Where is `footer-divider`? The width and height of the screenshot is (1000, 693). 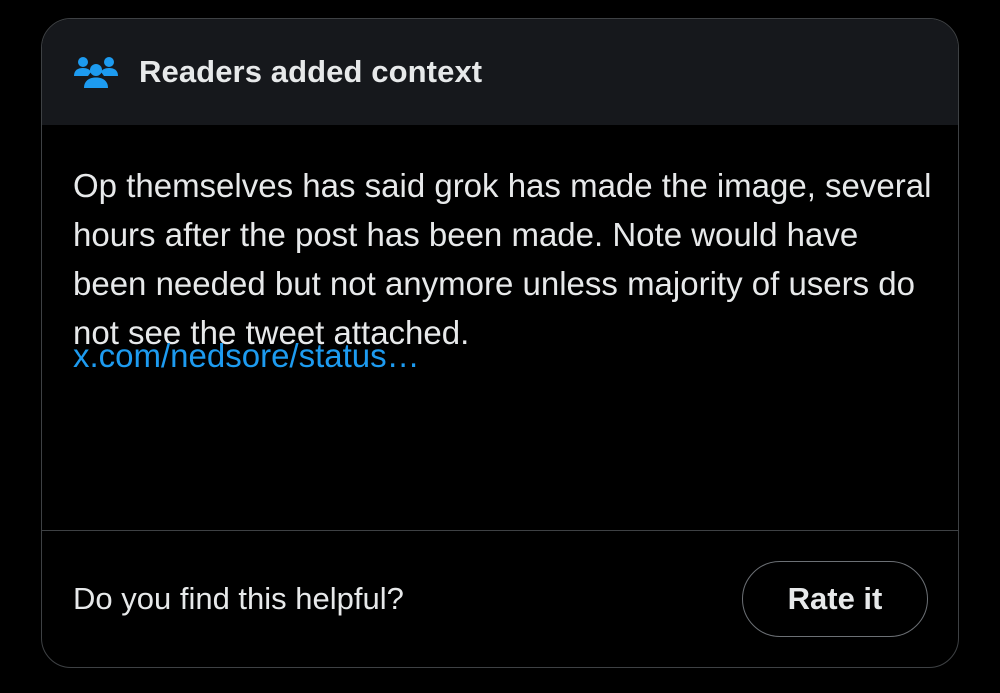 footer-divider is located at coordinates (500, 530).